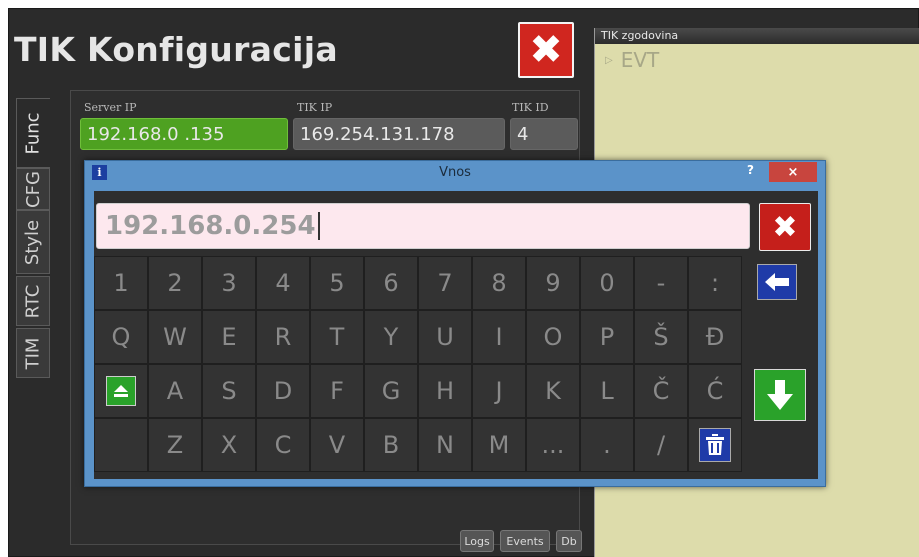 Image resolution: width=919 pixels, height=557 pixels. What do you see at coordinates (607, 391) in the screenshot?
I see `key-l: L` at bounding box center [607, 391].